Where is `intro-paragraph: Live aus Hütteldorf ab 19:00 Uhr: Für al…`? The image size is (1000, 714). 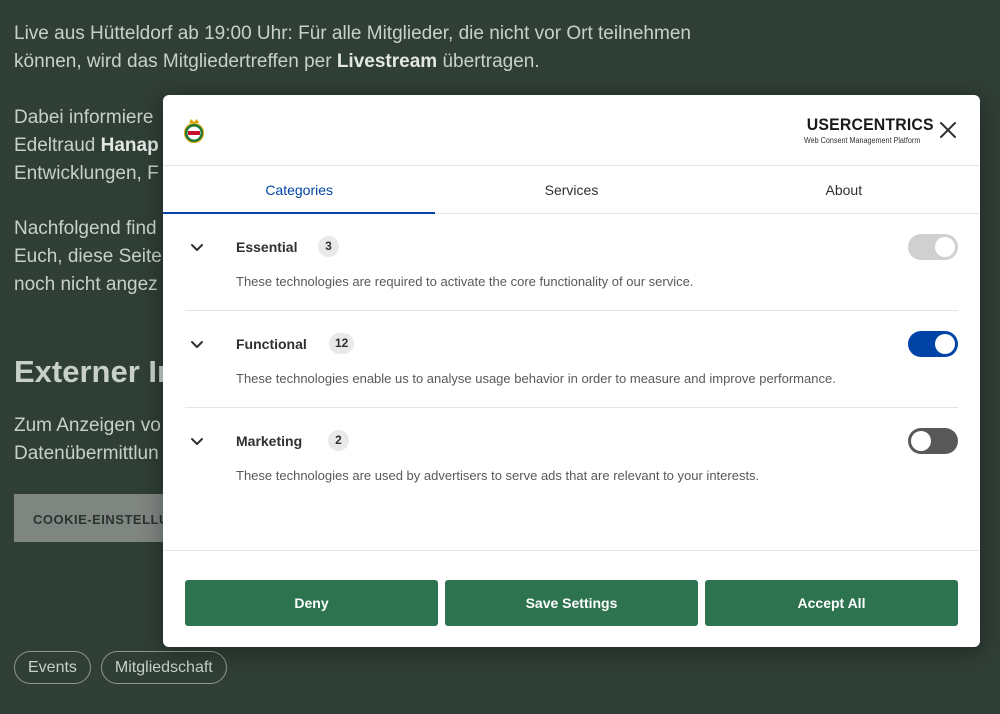
intro-paragraph: Live aus Hütteldorf ab 19:00 Uhr: Für al… is located at coordinates (394, 48).